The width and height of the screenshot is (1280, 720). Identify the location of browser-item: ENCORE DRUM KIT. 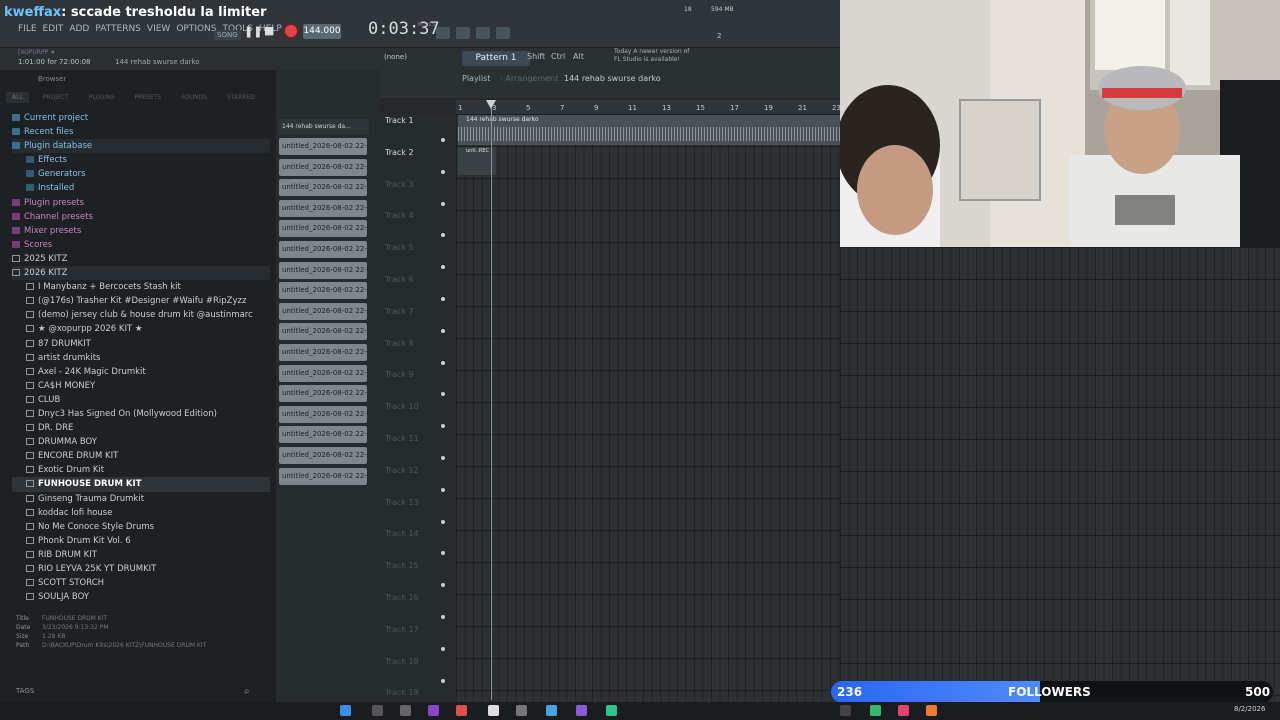
(141, 456).